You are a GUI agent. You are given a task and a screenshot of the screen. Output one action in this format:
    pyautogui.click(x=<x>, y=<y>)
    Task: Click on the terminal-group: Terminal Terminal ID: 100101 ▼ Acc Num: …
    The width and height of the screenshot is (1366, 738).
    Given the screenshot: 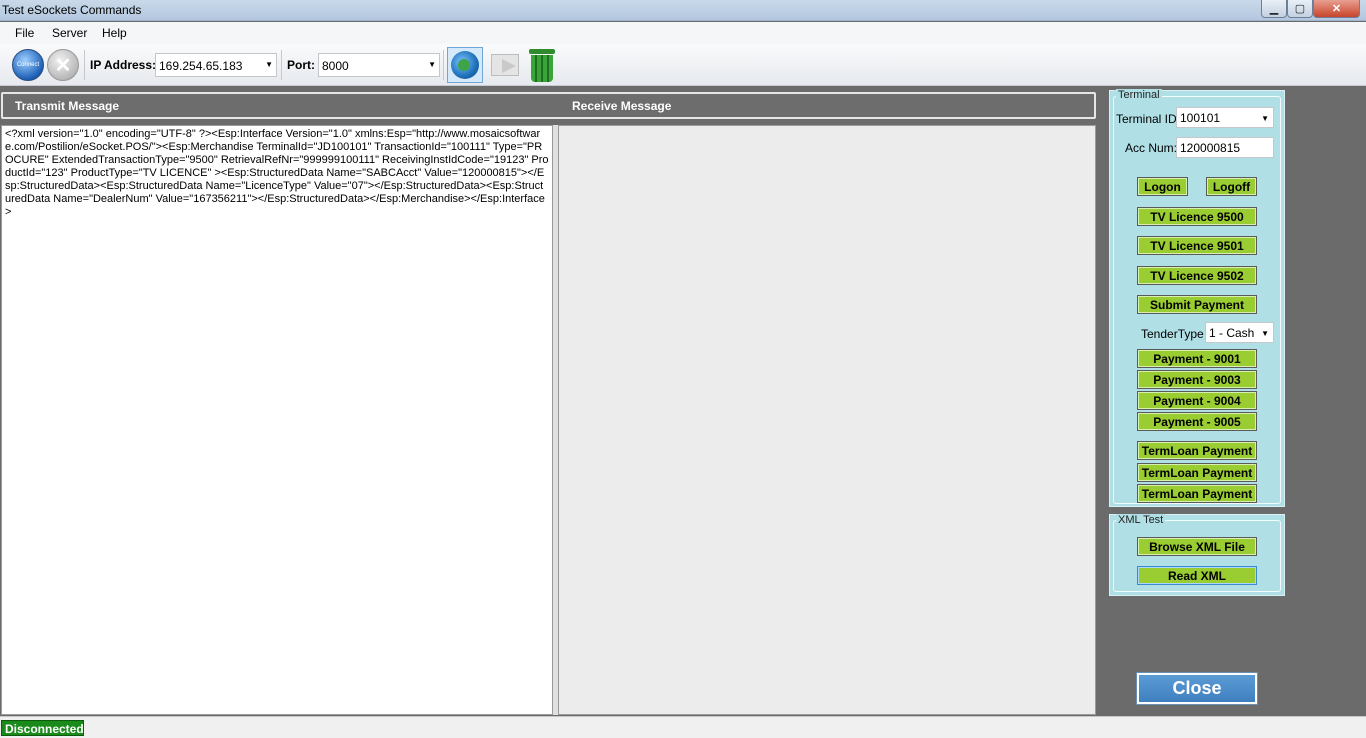 What is the action you would take?
    pyautogui.click(x=1197, y=298)
    